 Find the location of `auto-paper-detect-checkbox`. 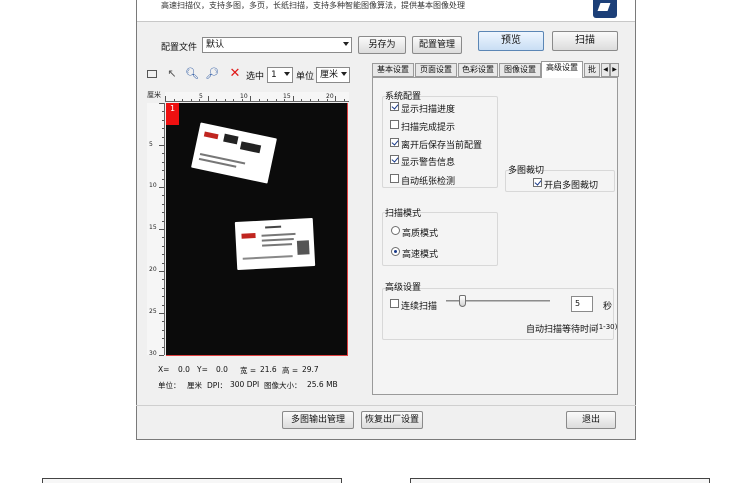

auto-paper-detect-checkbox is located at coordinates (394, 178).